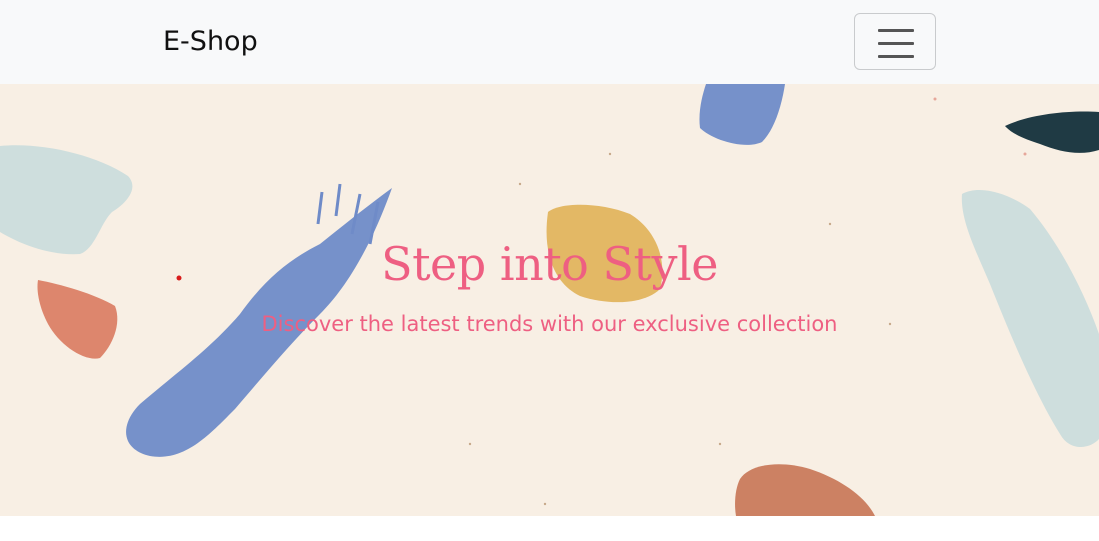  I want to click on navbar-toggler-button, so click(895, 41).